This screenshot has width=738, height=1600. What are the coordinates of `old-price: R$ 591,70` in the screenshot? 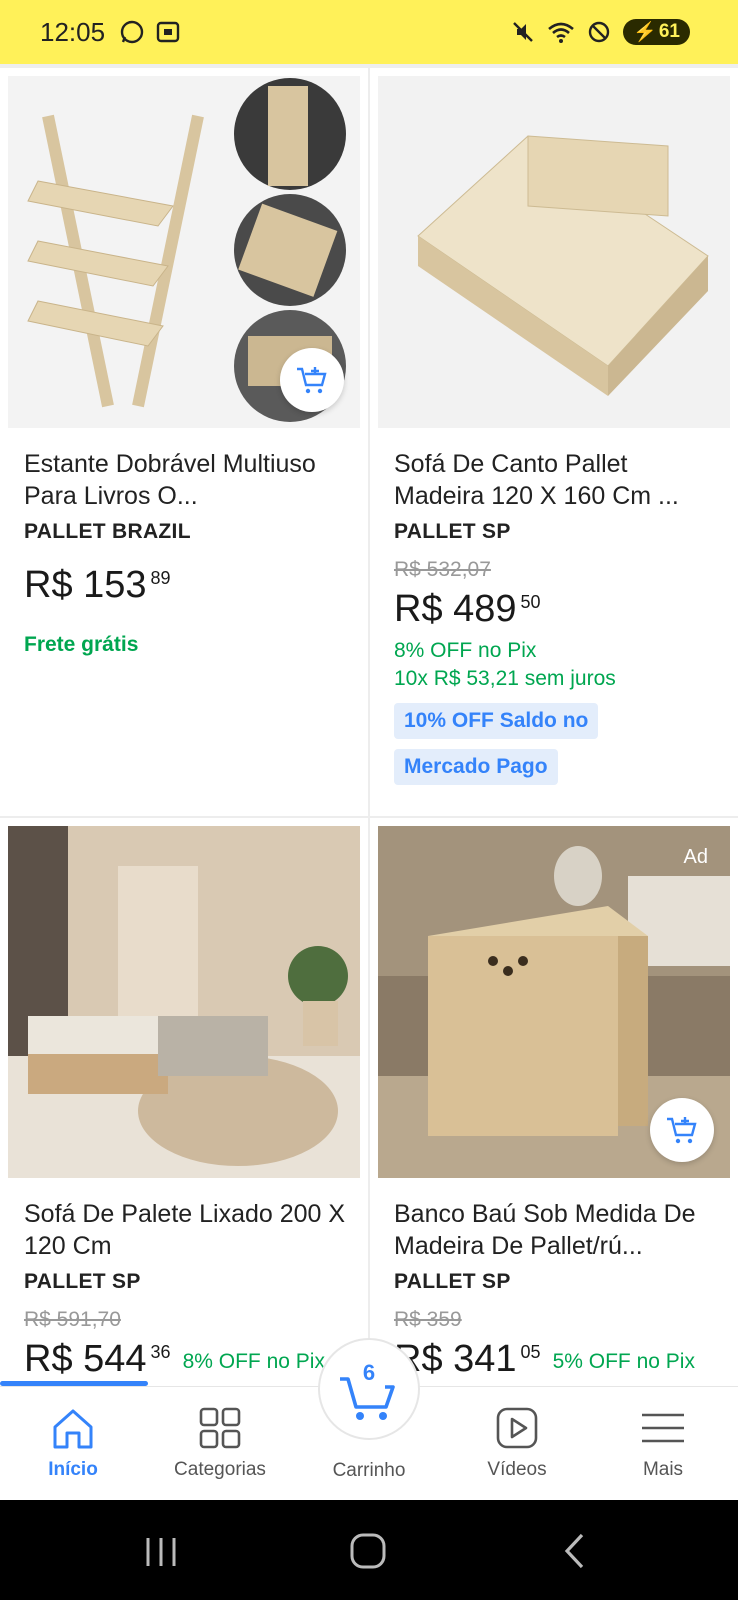 It's located at (72, 1319).